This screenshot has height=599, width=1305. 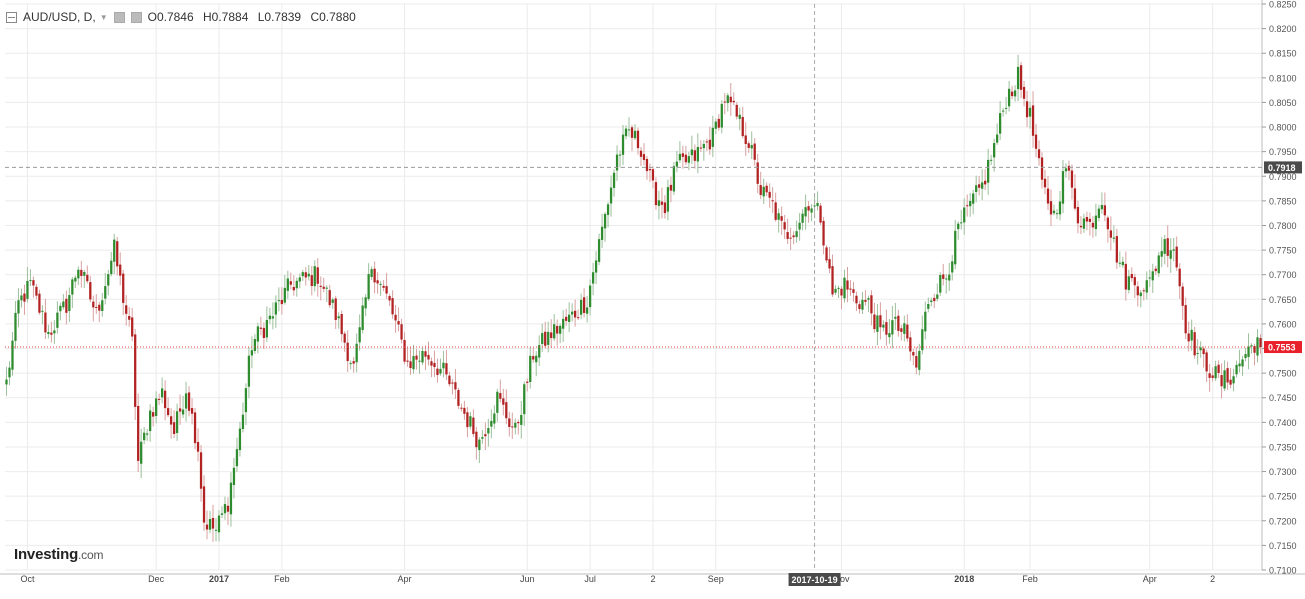 What do you see at coordinates (104, 17) in the screenshot?
I see `chevron-down-icon: ▼` at bounding box center [104, 17].